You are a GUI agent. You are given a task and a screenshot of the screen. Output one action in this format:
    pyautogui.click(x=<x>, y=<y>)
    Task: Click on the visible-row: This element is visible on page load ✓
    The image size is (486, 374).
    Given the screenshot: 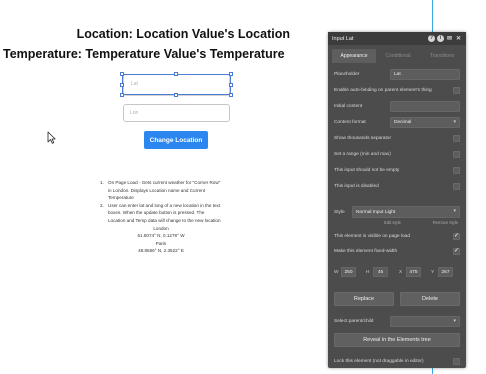 What is the action you would take?
    pyautogui.click(x=397, y=236)
    